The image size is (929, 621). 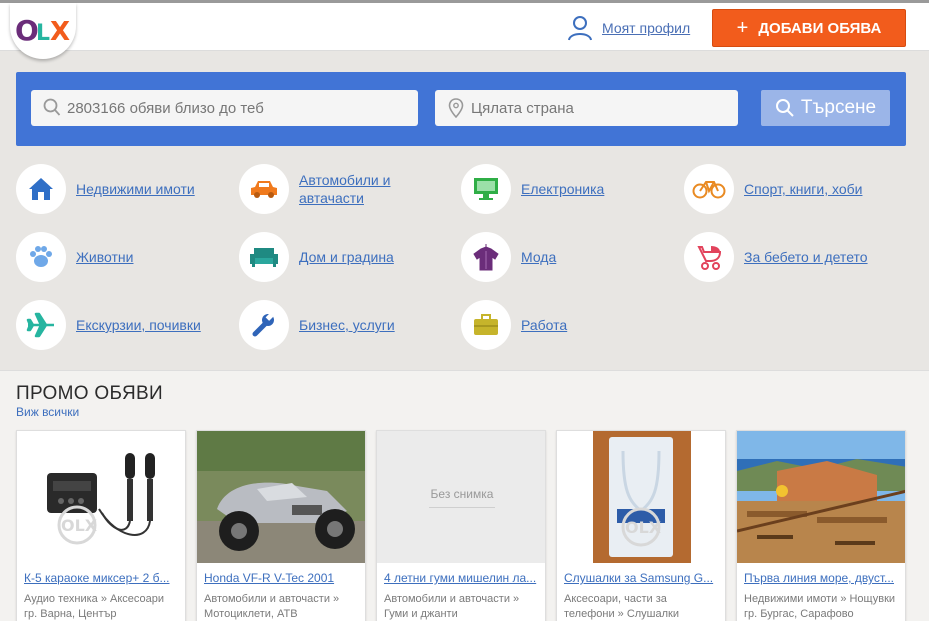 I want to click on category-home-garden: Дом и градина, so click(x=344, y=257).